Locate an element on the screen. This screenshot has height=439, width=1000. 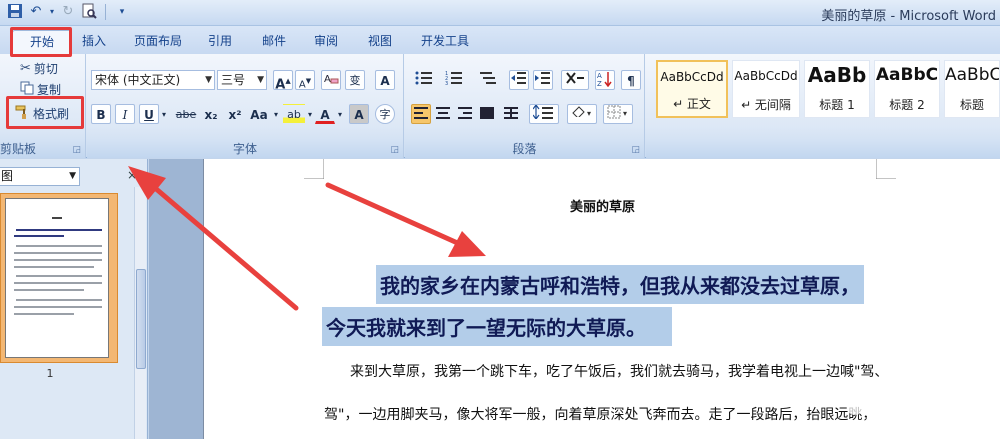
show-marks-icon: ¶ is located at coordinates (631, 80).